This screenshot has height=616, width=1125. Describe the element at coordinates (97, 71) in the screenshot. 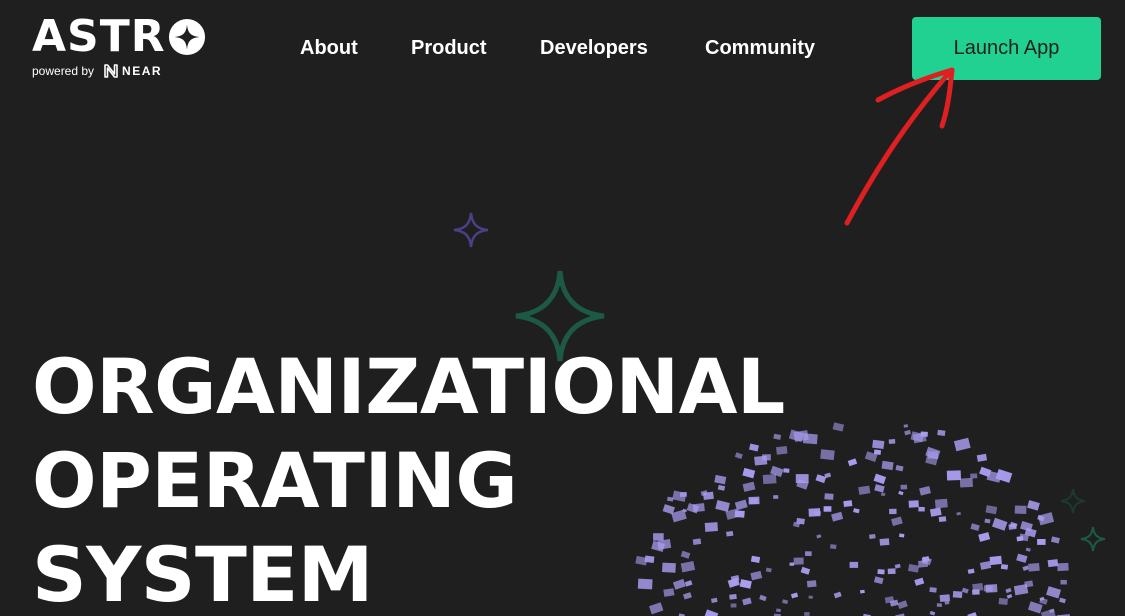

I see `powered-by: powered by NEAR` at that location.